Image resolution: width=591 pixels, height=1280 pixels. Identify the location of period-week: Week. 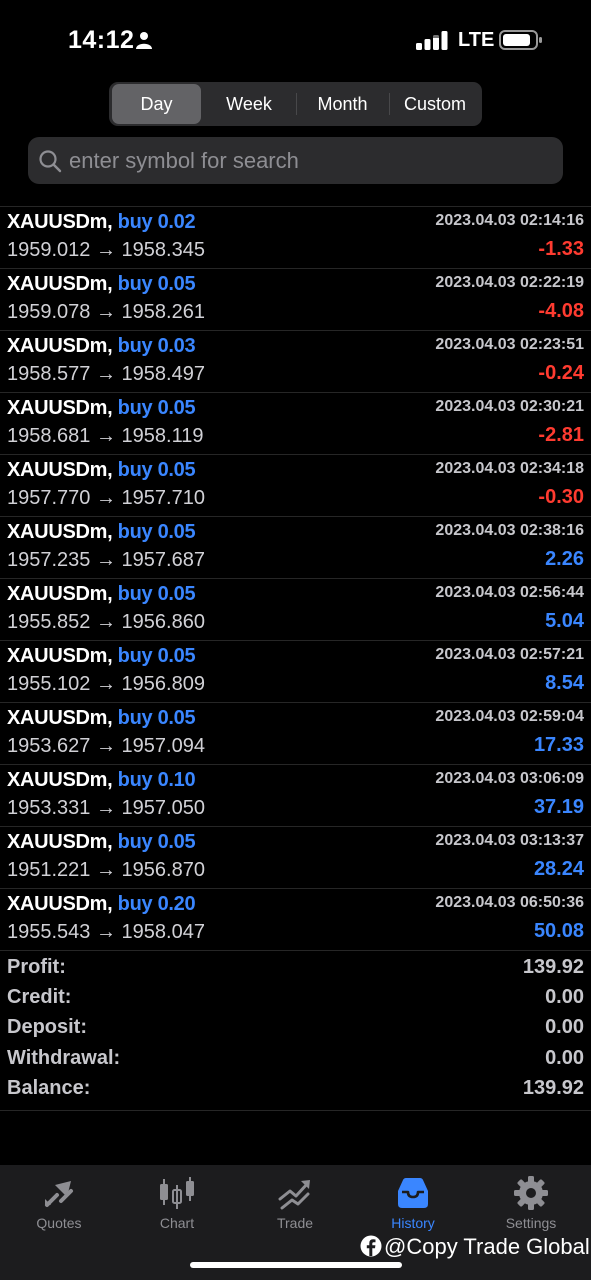
(249, 104).